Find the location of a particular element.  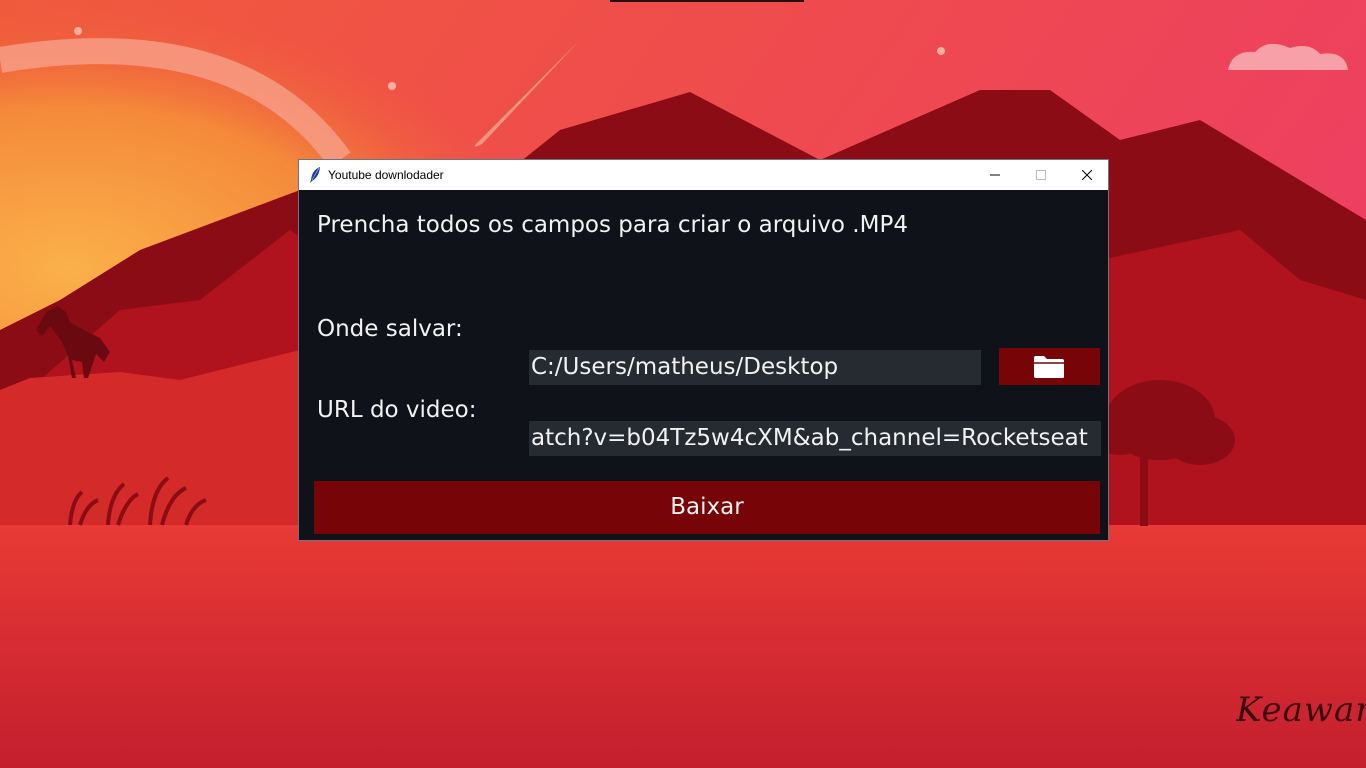

minimize-icon is located at coordinates (995, 175).